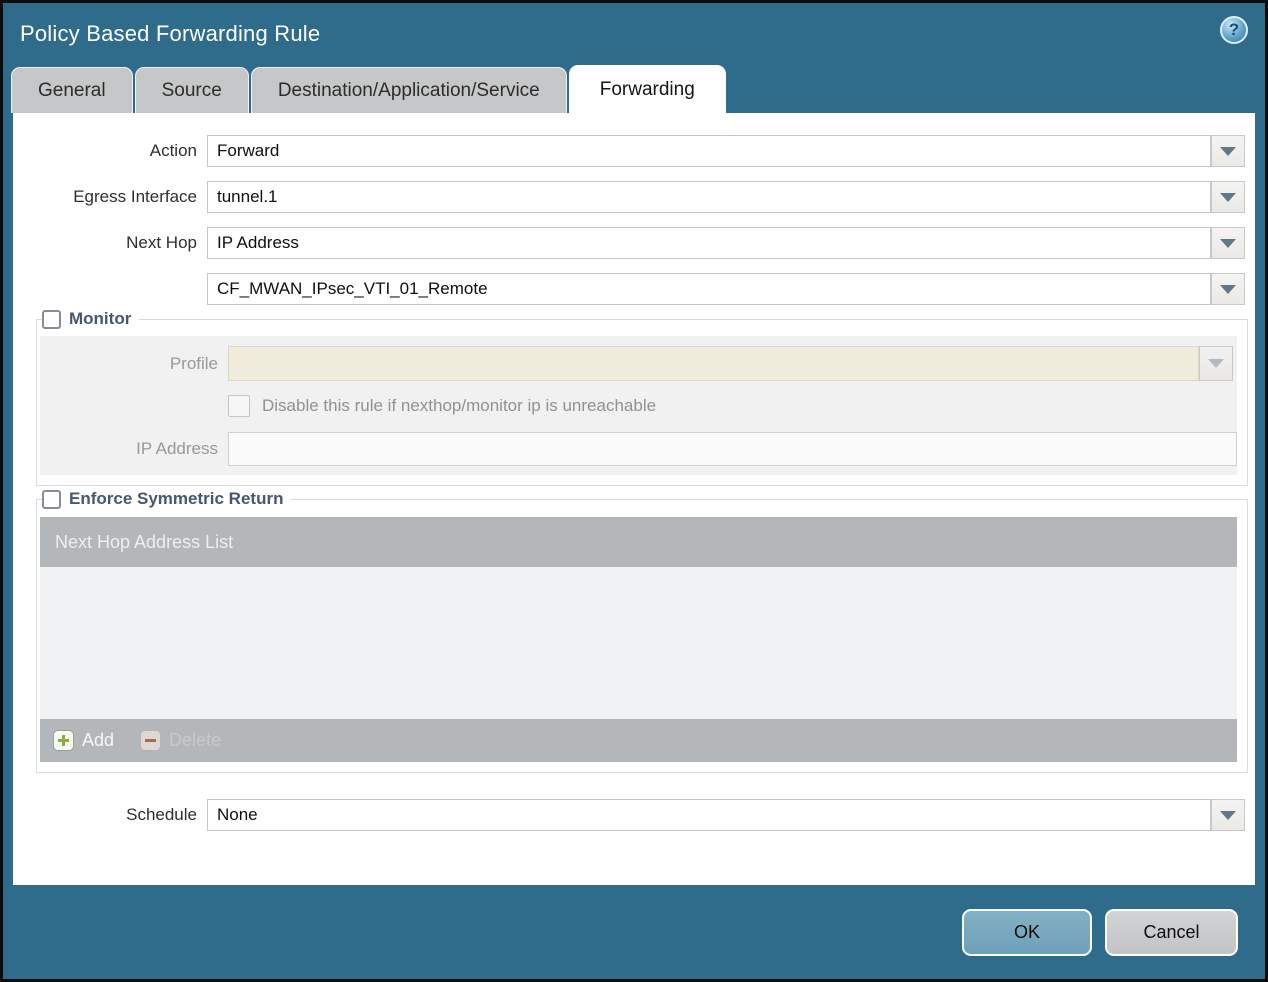 Image resolution: width=1268 pixels, height=982 pixels. What do you see at coordinates (709, 289) in the screenshot?
I see `next-hop-address-input` at bounding box center [709, 289].